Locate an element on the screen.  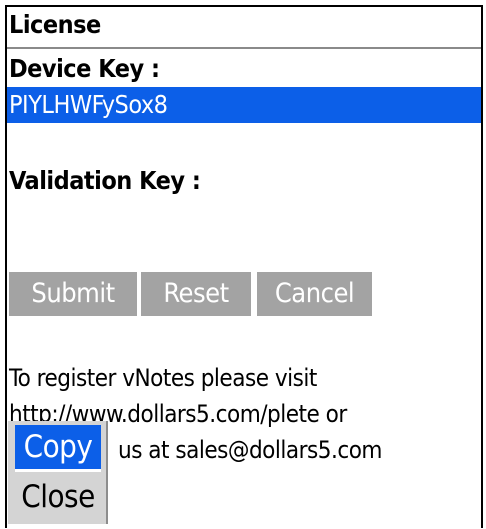
reset-button: Reset is located at coordinates (196, 294).